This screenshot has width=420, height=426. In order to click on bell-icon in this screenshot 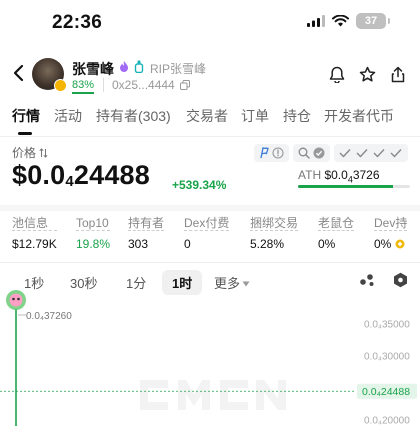, I will do `click(337, 74)`.